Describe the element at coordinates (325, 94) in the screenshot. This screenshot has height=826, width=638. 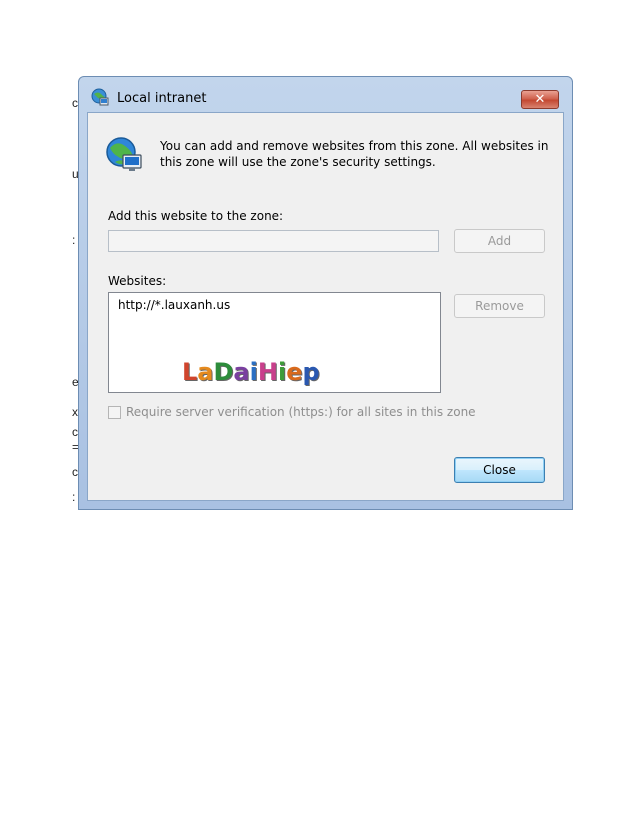
I see `title-bar: Local intranet ✕` at that location.